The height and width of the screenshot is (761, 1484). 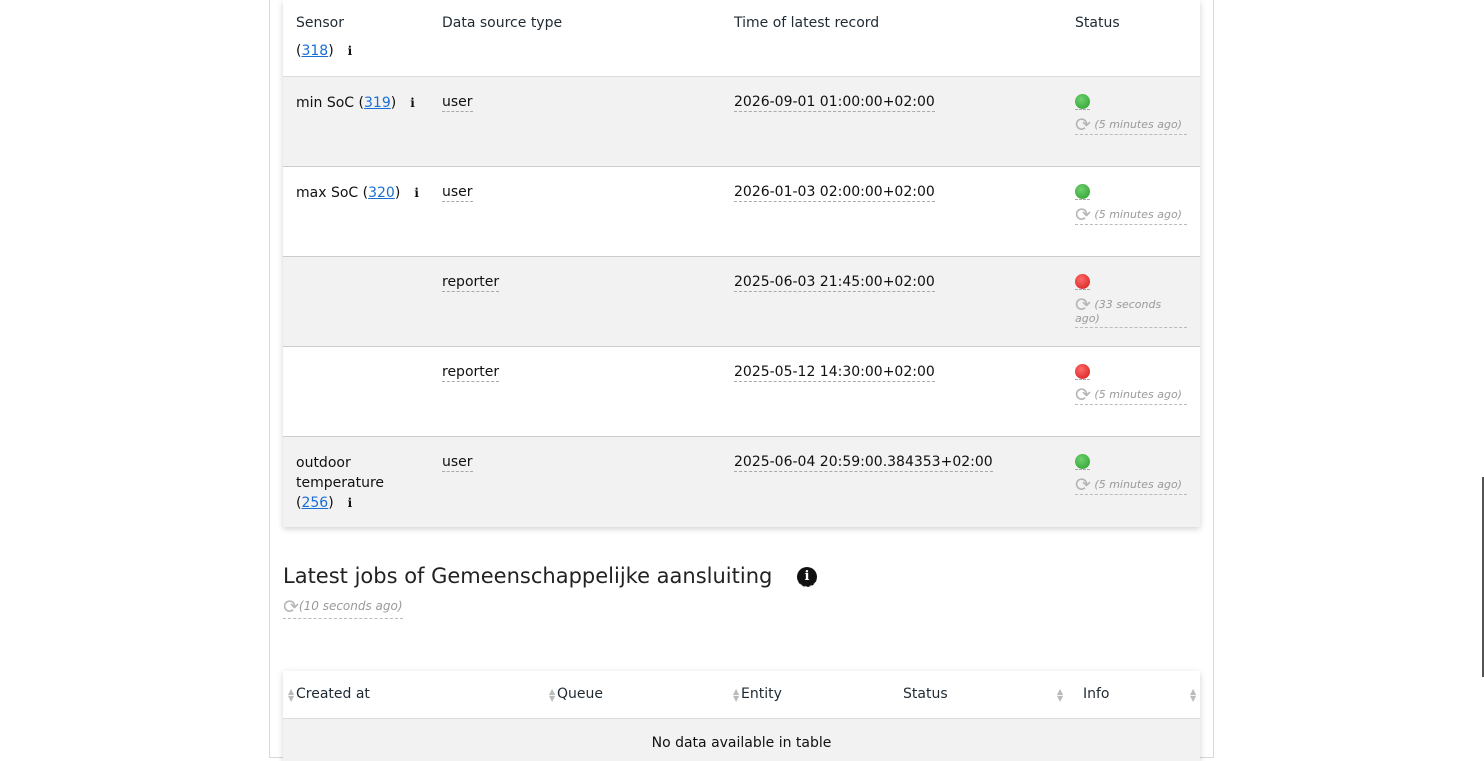 I want to click on col-queue: Queue, so click(x=580, y=694).